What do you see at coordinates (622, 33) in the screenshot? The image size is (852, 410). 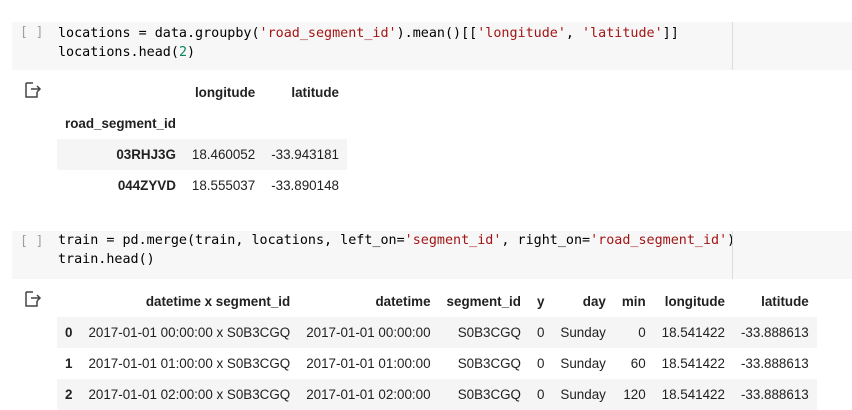 I see `code-token: 'latitude'` at bounding box center [622, 33].